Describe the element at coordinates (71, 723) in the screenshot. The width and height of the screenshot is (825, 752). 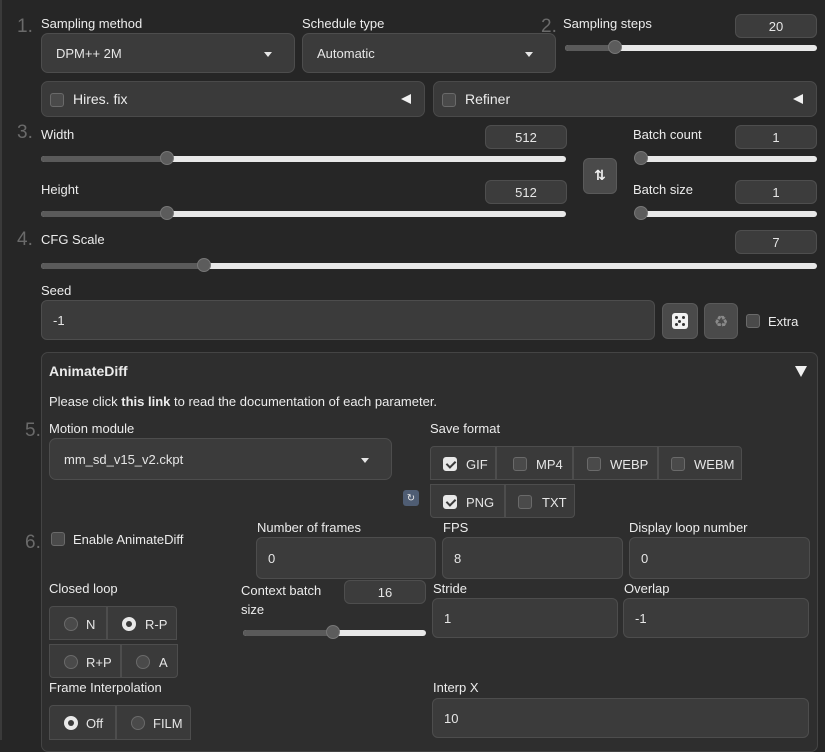
I see `off-radio` at that location.